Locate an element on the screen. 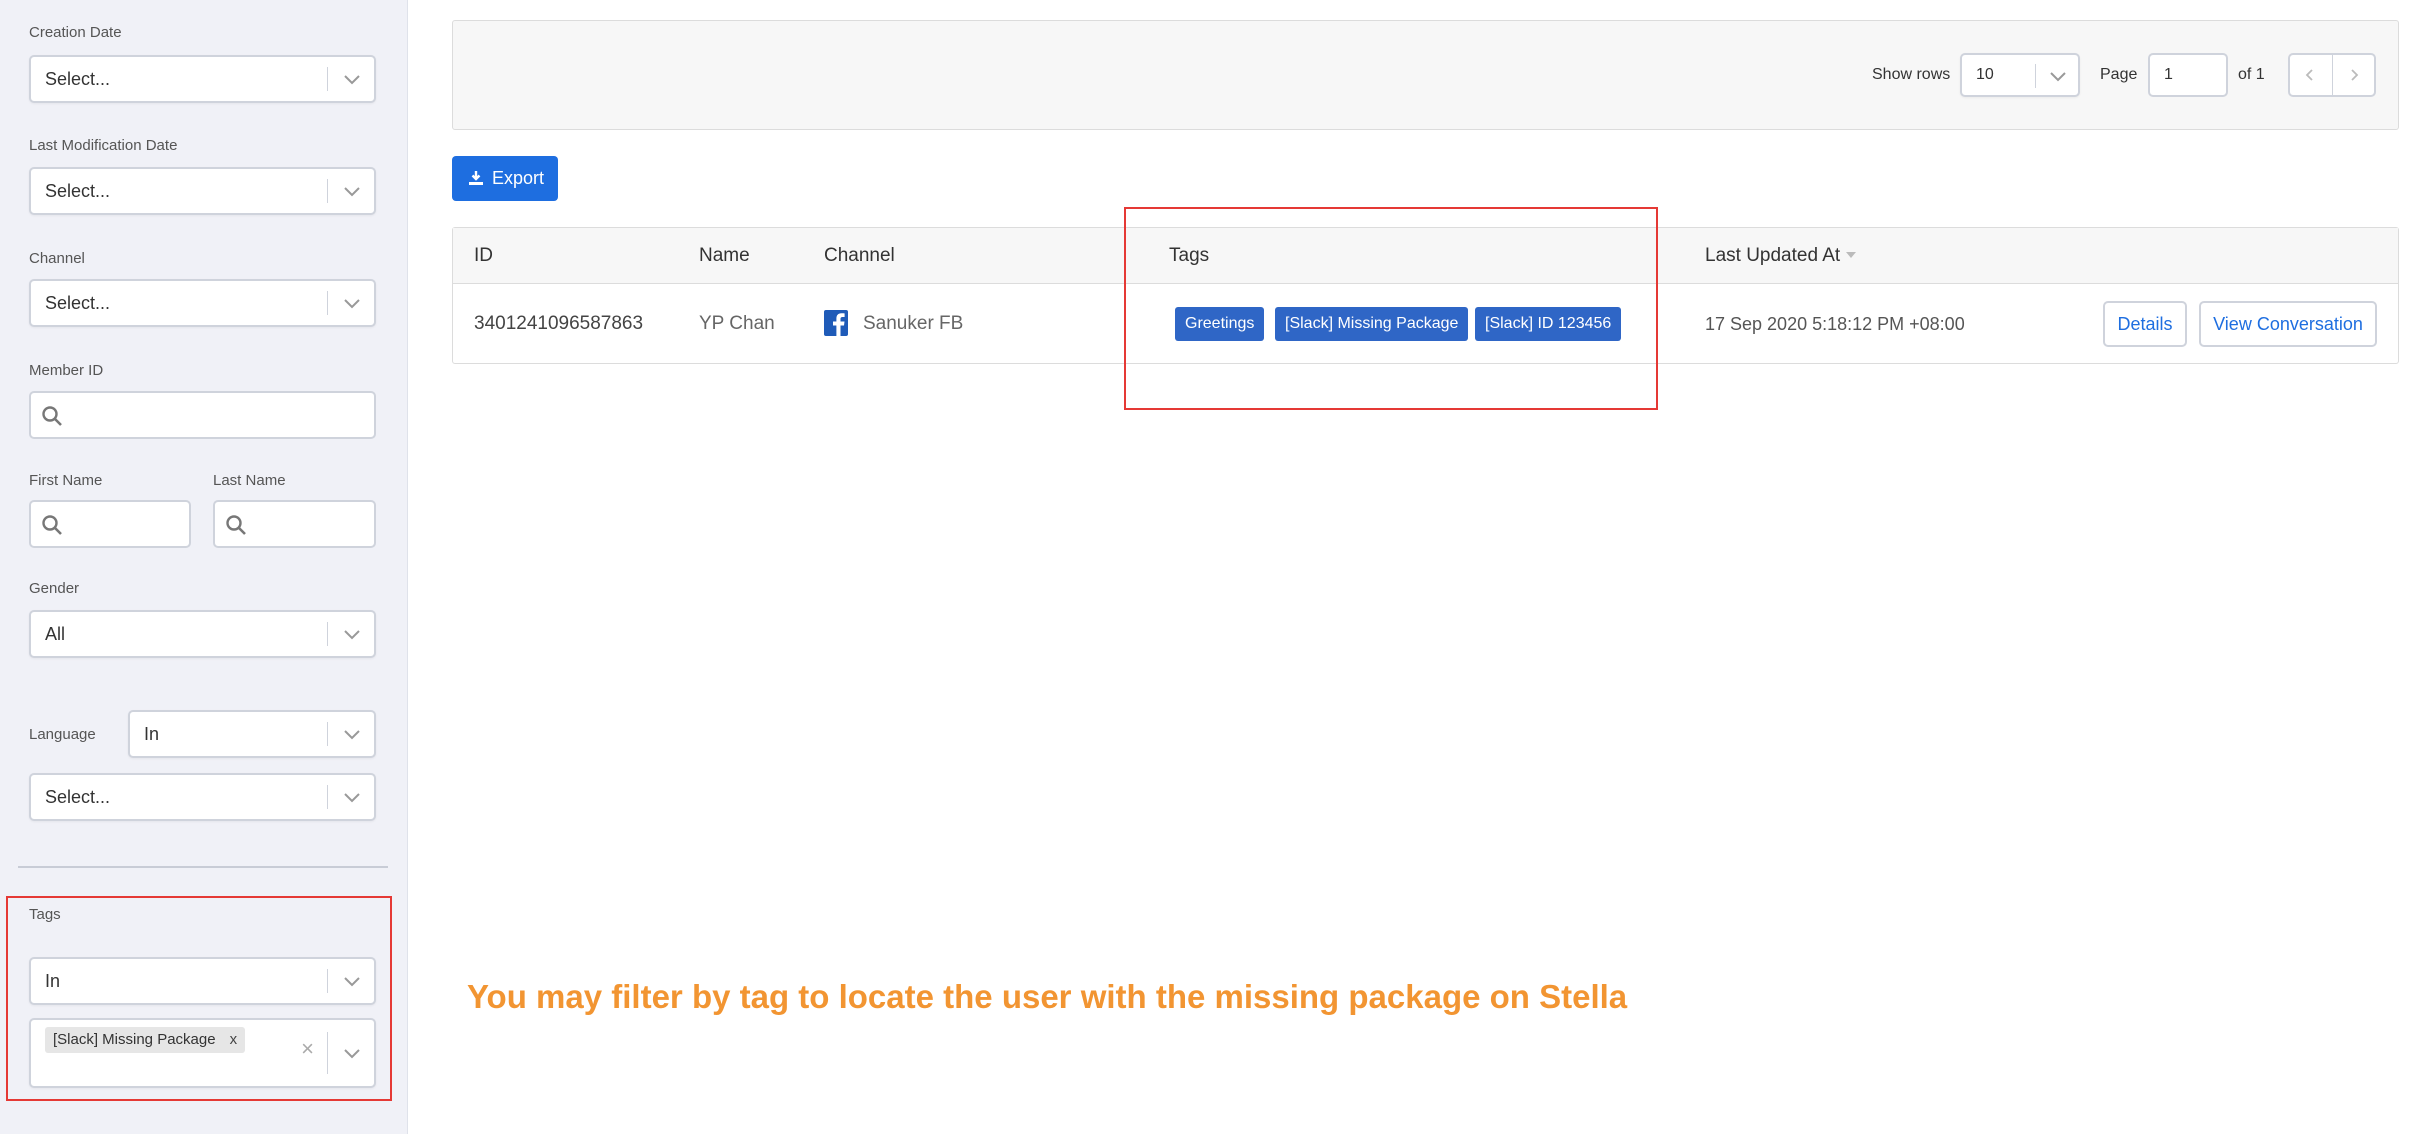  row-id: 3401241096587863 is located at coordinates (559, 323).